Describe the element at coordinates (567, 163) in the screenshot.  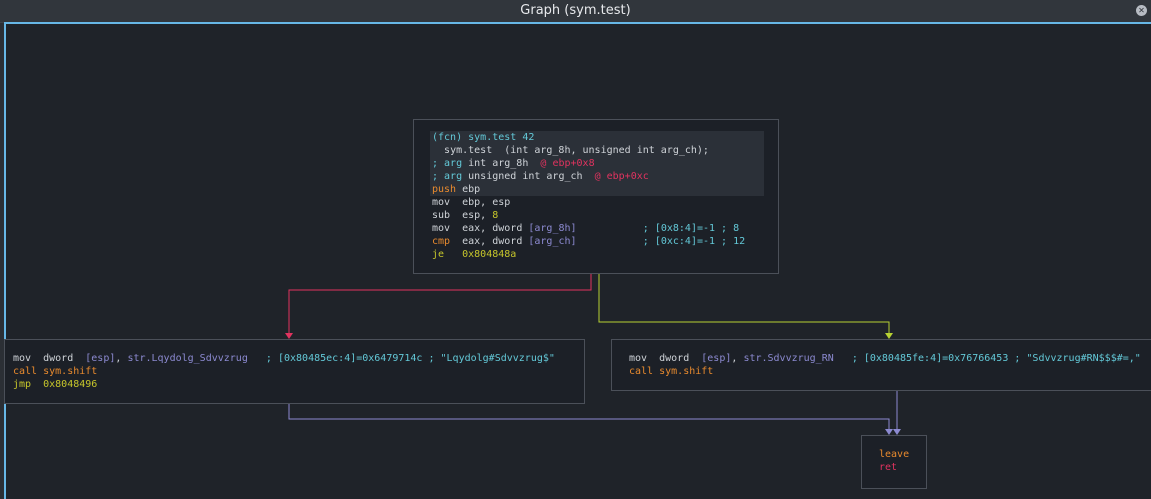
I see `arg1-location: @ ebp+0x8` at that location.